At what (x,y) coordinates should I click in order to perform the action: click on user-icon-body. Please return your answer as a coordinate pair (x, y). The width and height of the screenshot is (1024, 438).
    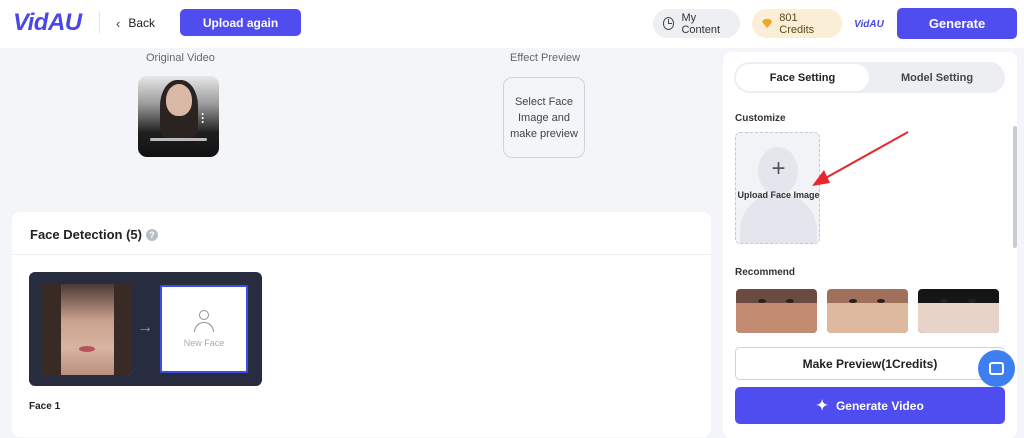
    Looking at the image, I should click on (204, 327).